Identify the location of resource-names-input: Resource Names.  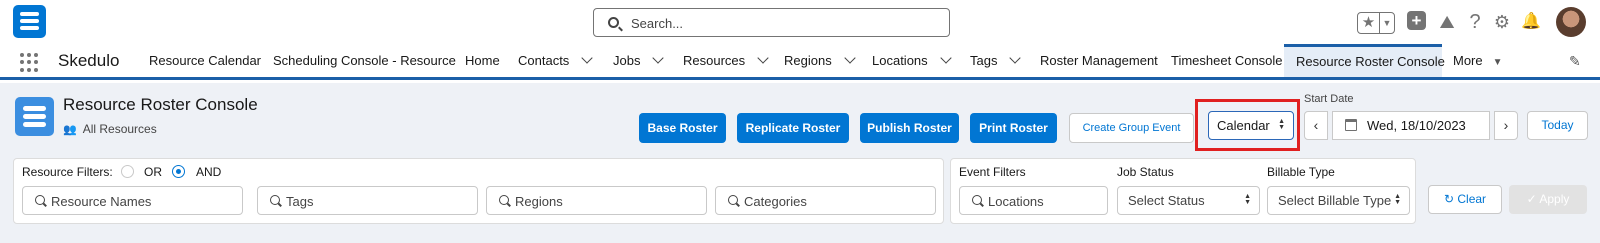
(132, 200).